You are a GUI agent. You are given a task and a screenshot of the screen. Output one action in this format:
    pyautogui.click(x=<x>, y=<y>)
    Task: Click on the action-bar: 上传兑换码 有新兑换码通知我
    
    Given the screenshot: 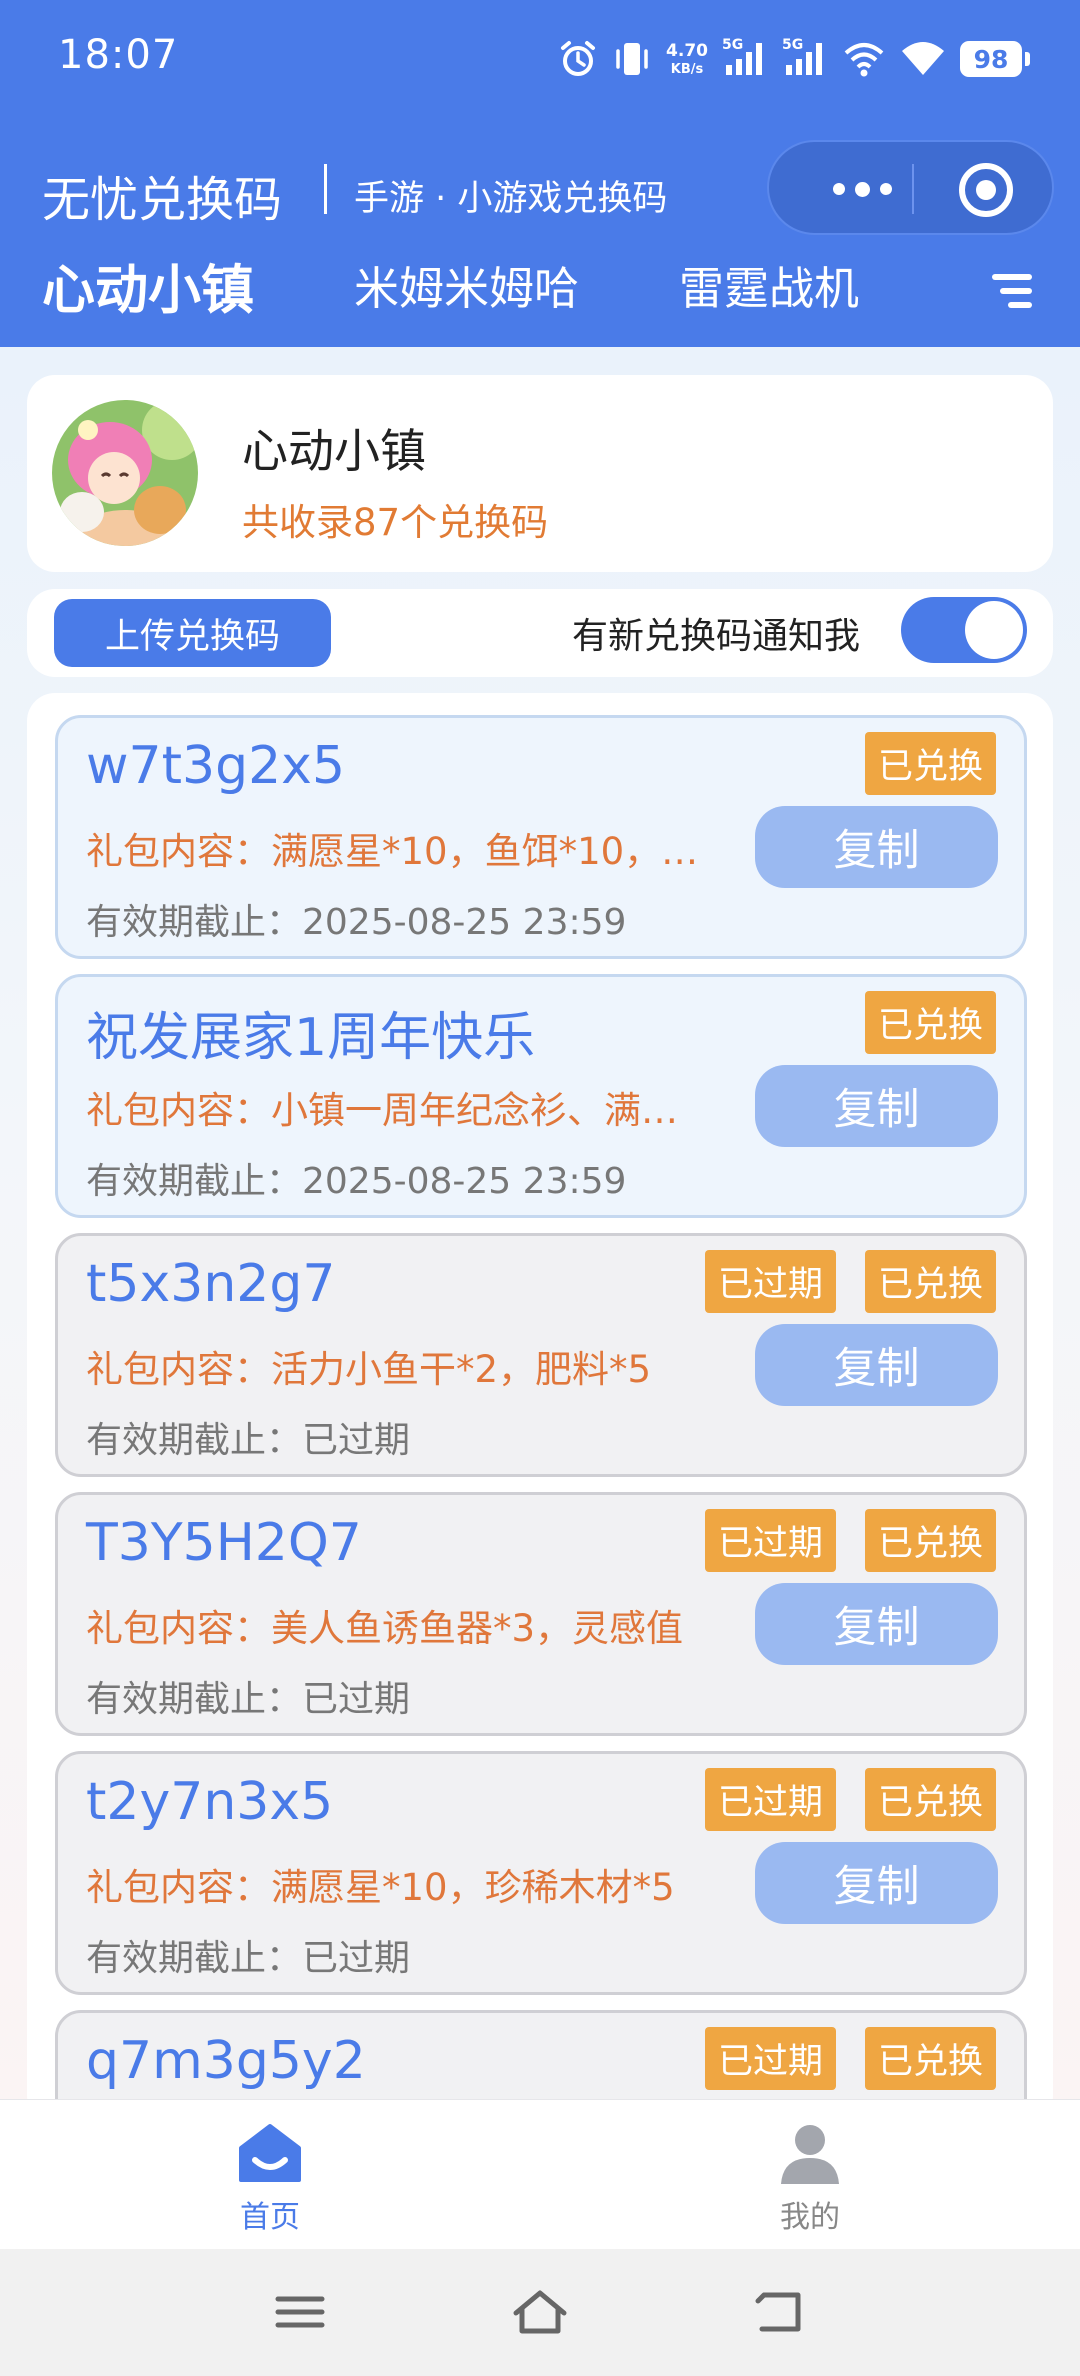 What is the action you would take?
    pyautogui.click(x=540, y=633)
    